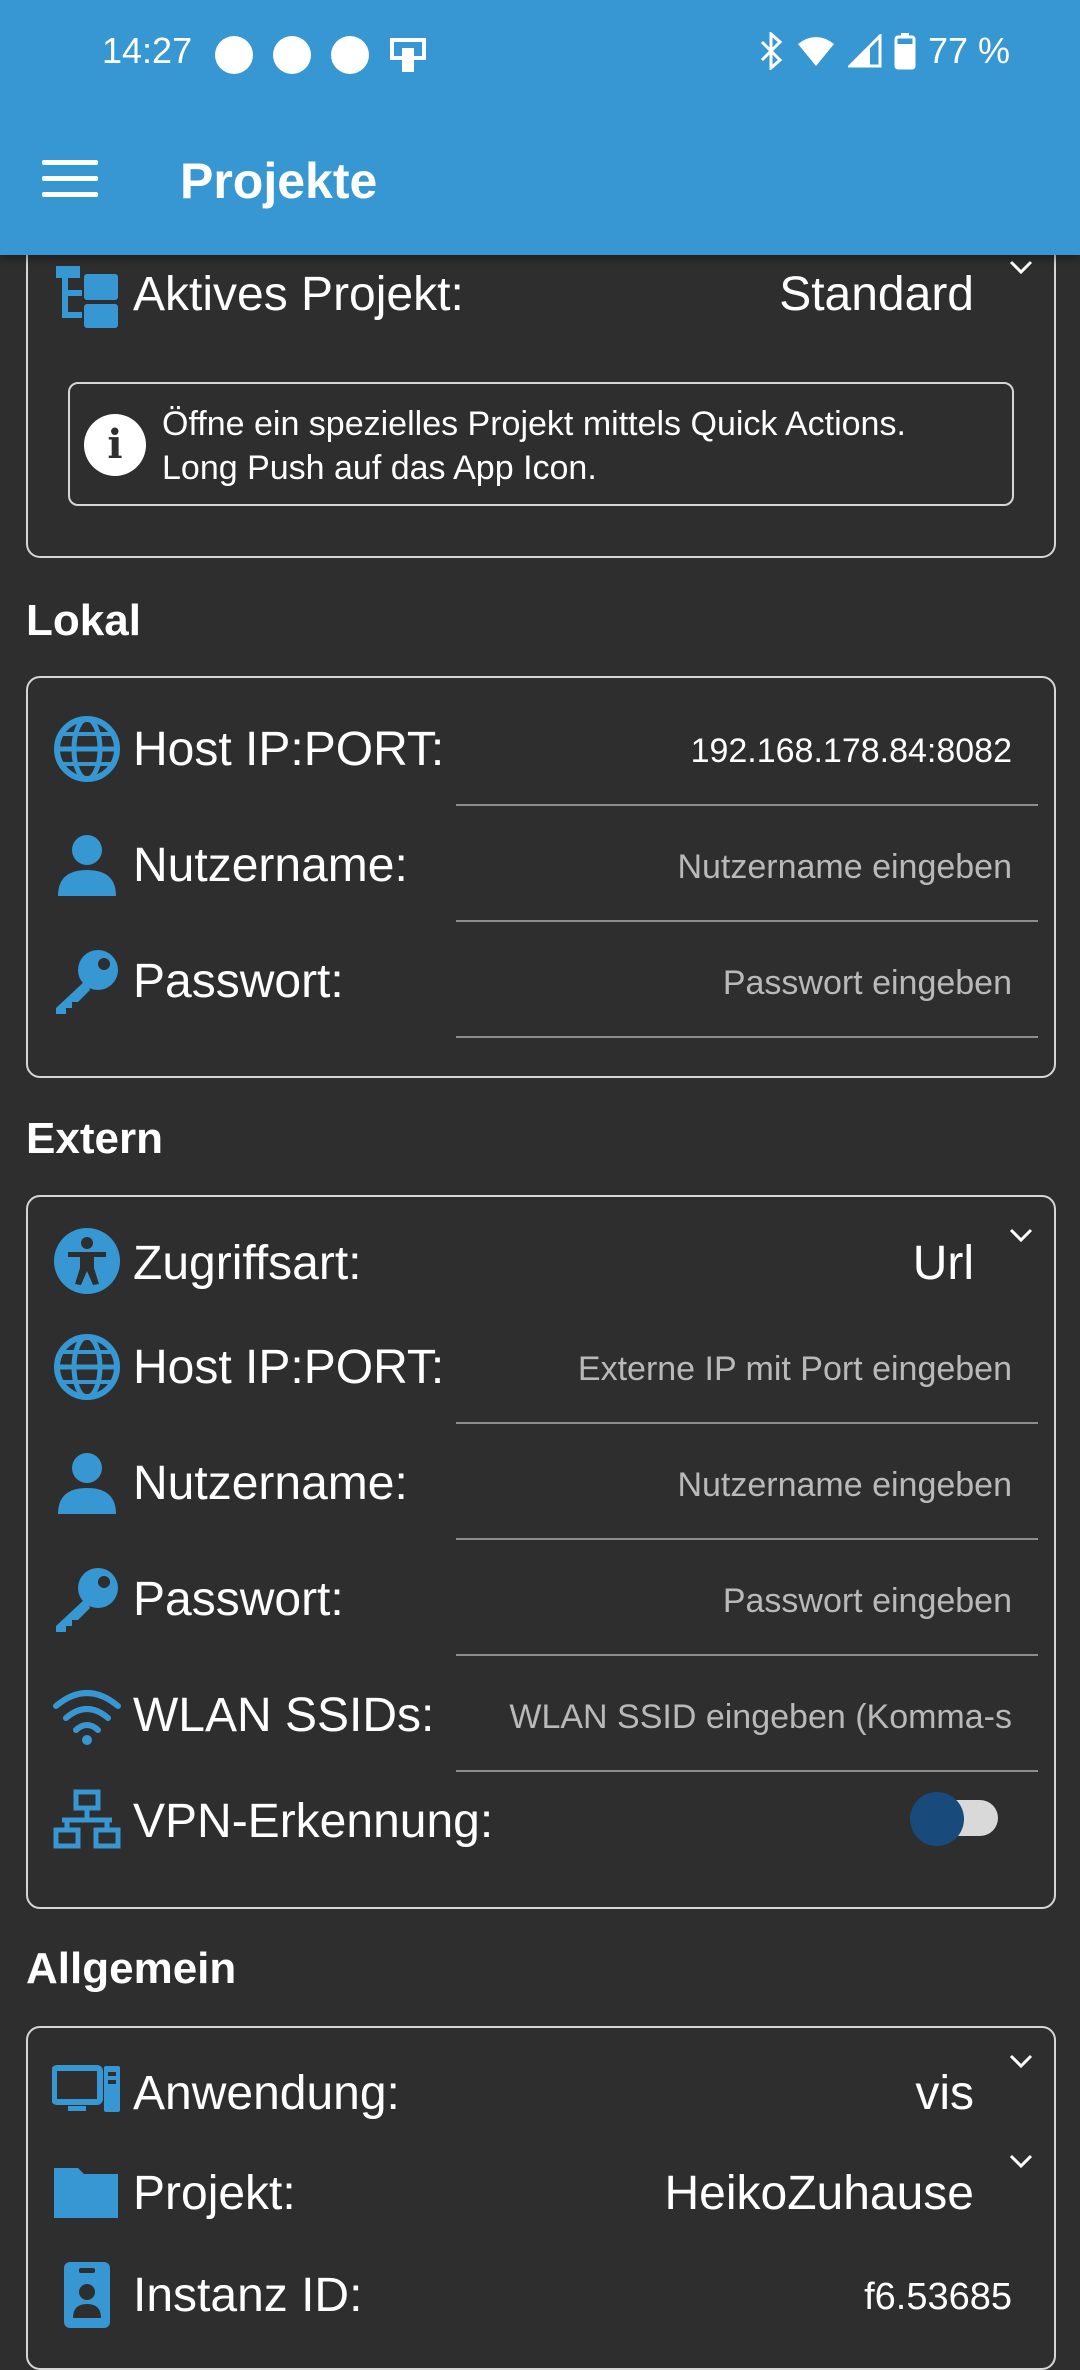  I want to click on nfc-card-icon, so click(408, 55).